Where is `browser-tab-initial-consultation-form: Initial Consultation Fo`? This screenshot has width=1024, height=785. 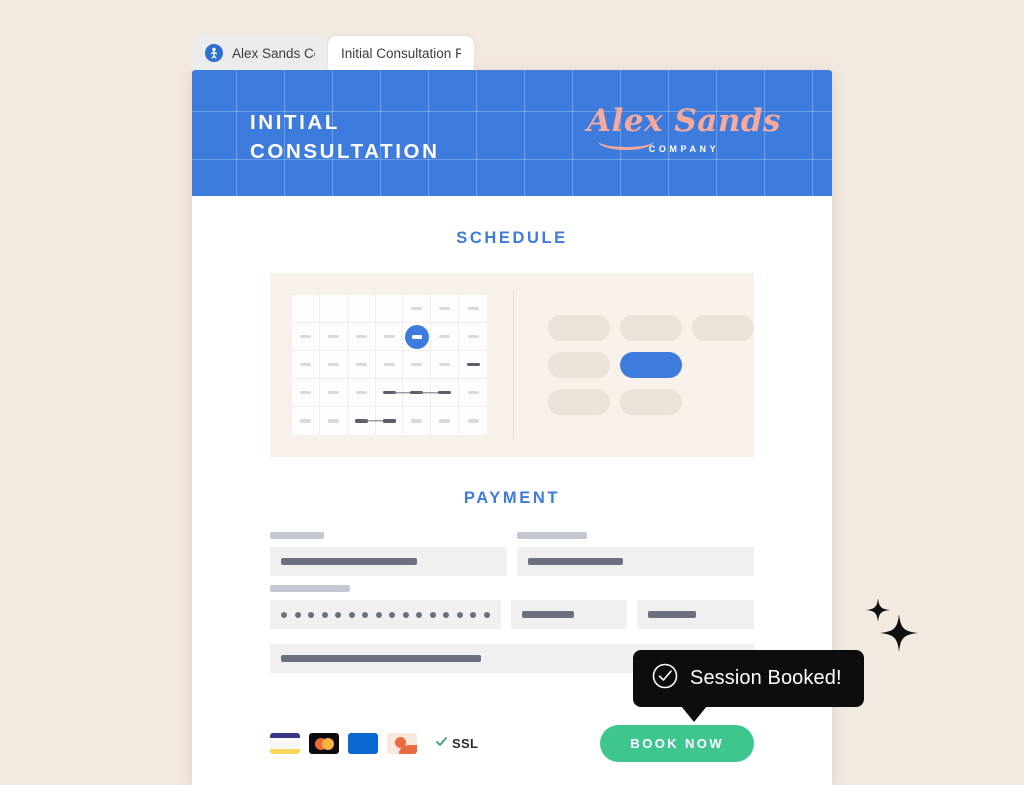
browser-tab-initial-consultation-form: Initial Consultation Fo is located at coordinates (401, 53).